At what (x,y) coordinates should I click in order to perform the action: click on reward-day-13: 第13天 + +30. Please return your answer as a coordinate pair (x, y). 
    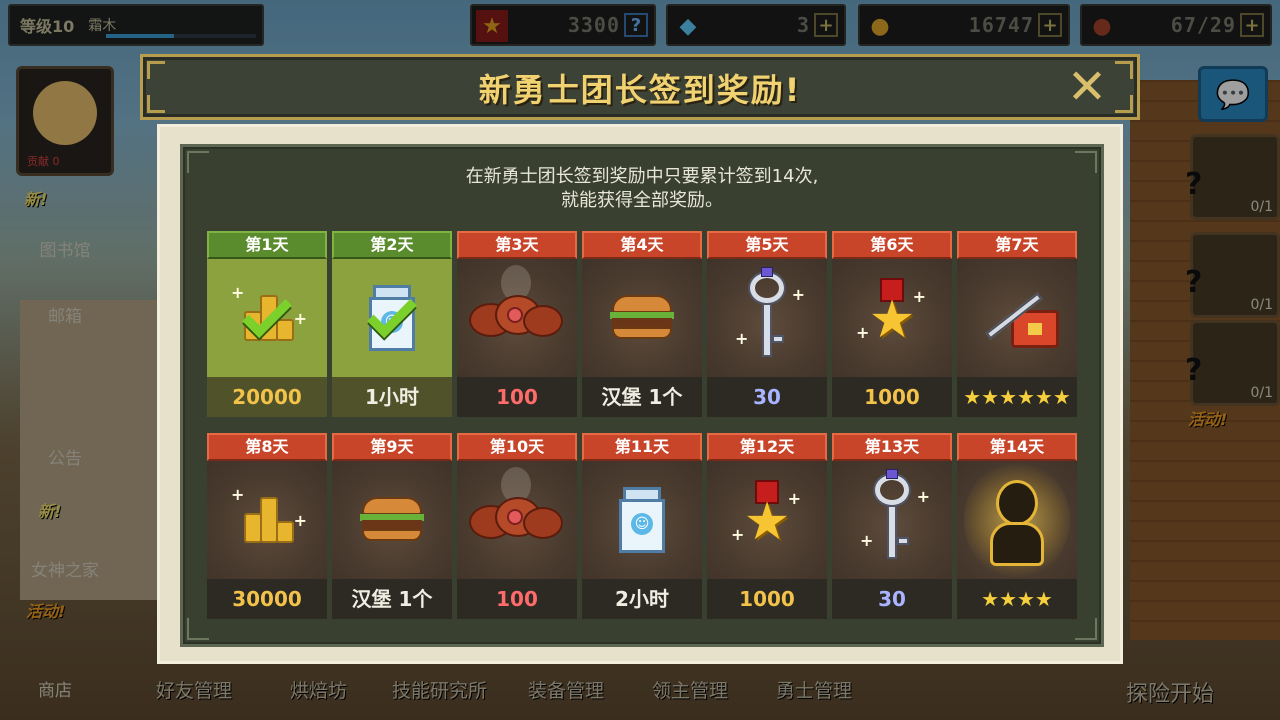
    Looking at the image, I should click on (892, 527).